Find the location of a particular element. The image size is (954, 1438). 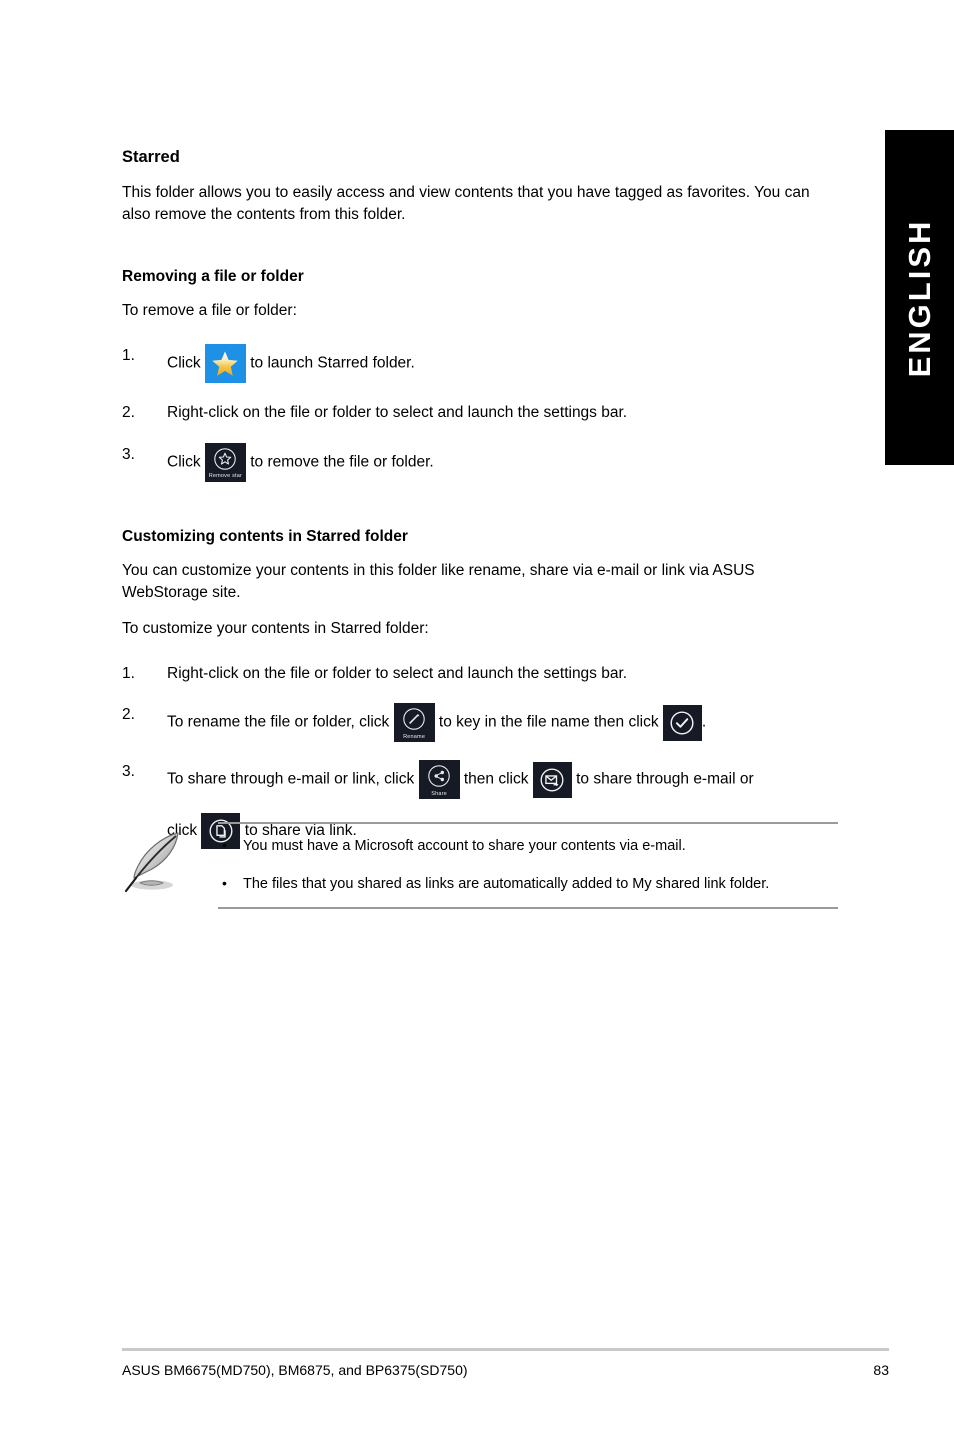

star-glyph is located at coordinates (225, 363).